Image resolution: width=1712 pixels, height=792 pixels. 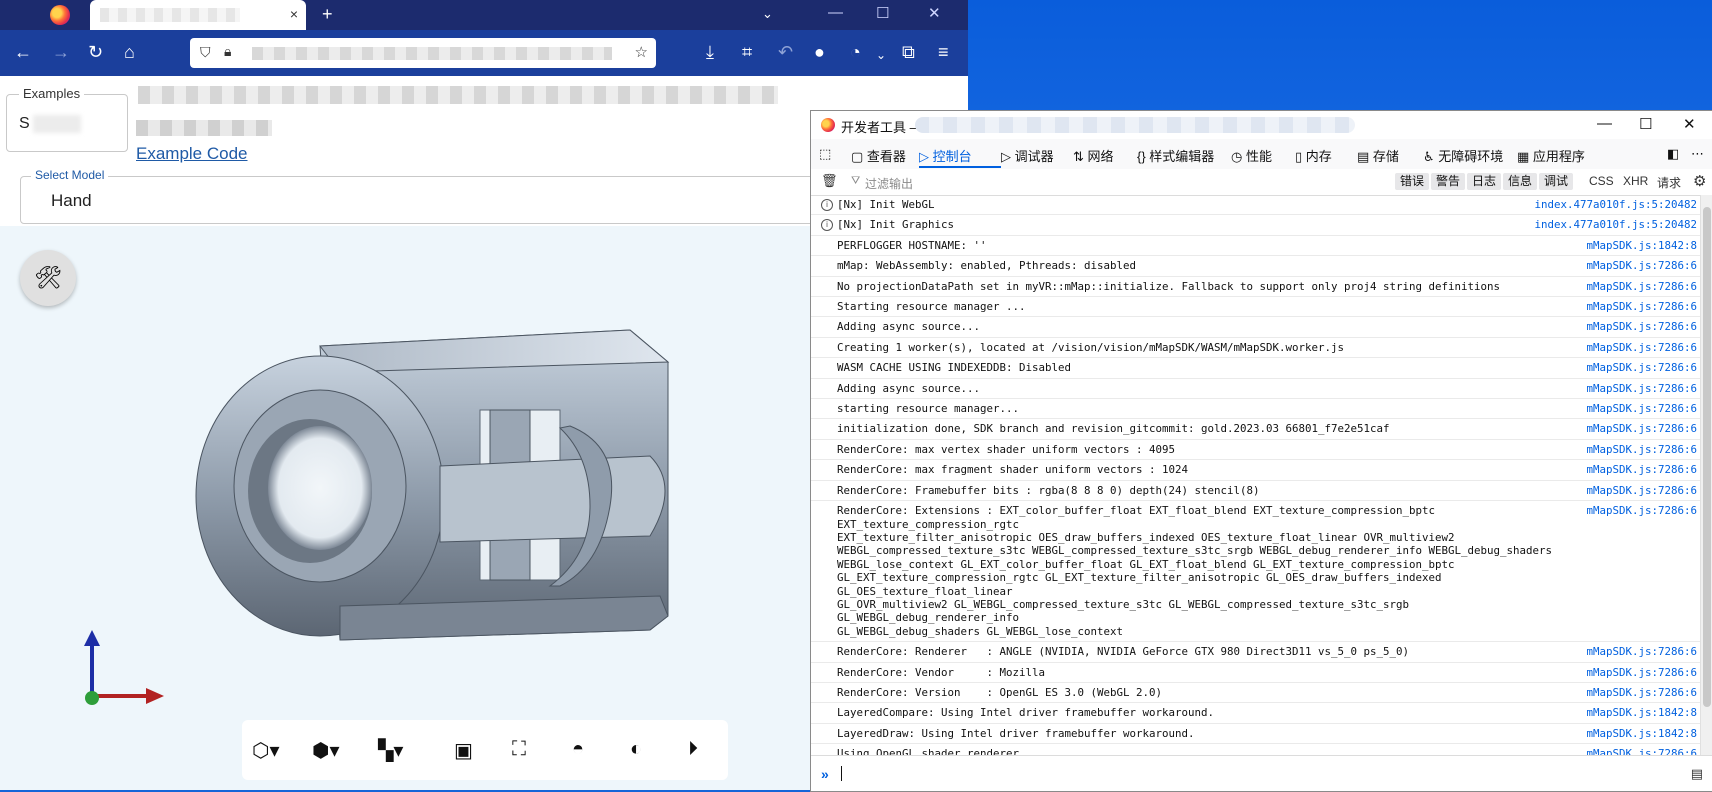 I want to click on page-title-redacted, so click(x=458, y=95).